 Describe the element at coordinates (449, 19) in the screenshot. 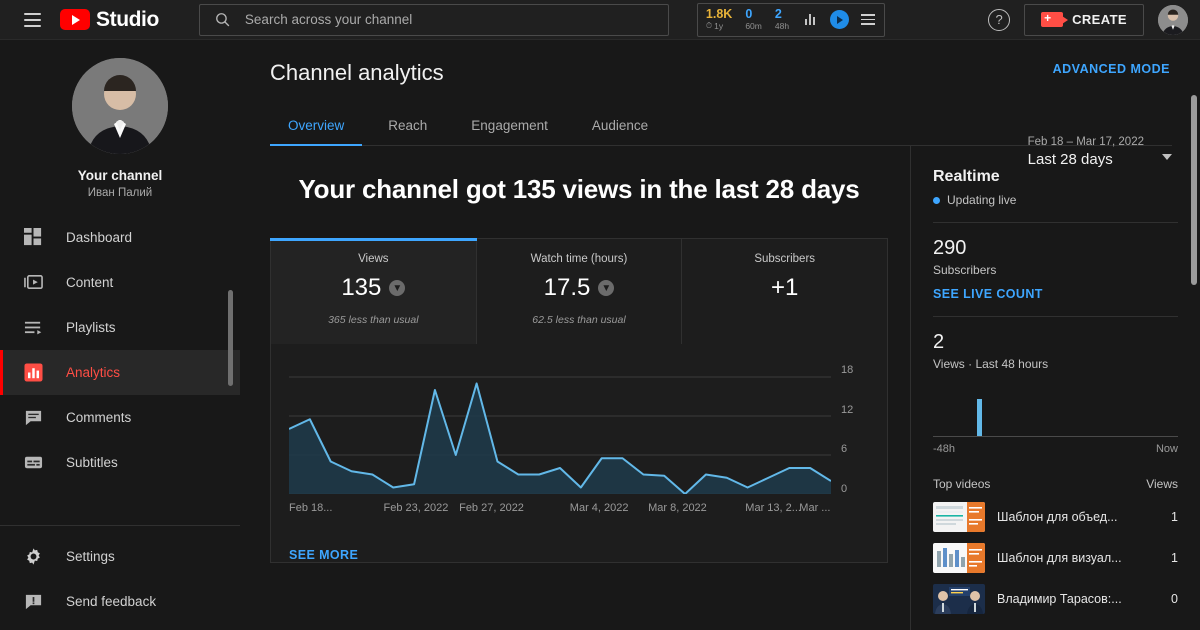

I see `search-input` at that location.